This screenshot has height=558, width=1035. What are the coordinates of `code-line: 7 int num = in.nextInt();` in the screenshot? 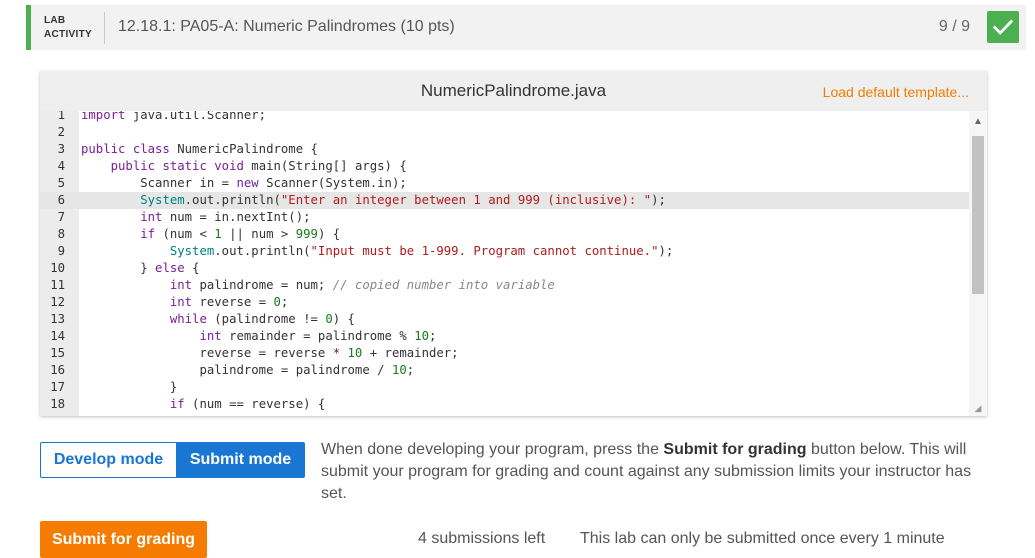 It's located at (504, 217).